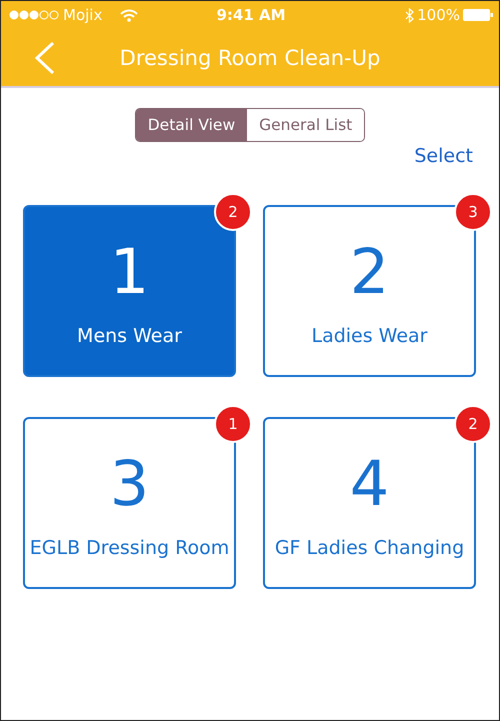 This screenshot has width=500, height=721. I want to click on bluetooth-icon, so click(409, 15).